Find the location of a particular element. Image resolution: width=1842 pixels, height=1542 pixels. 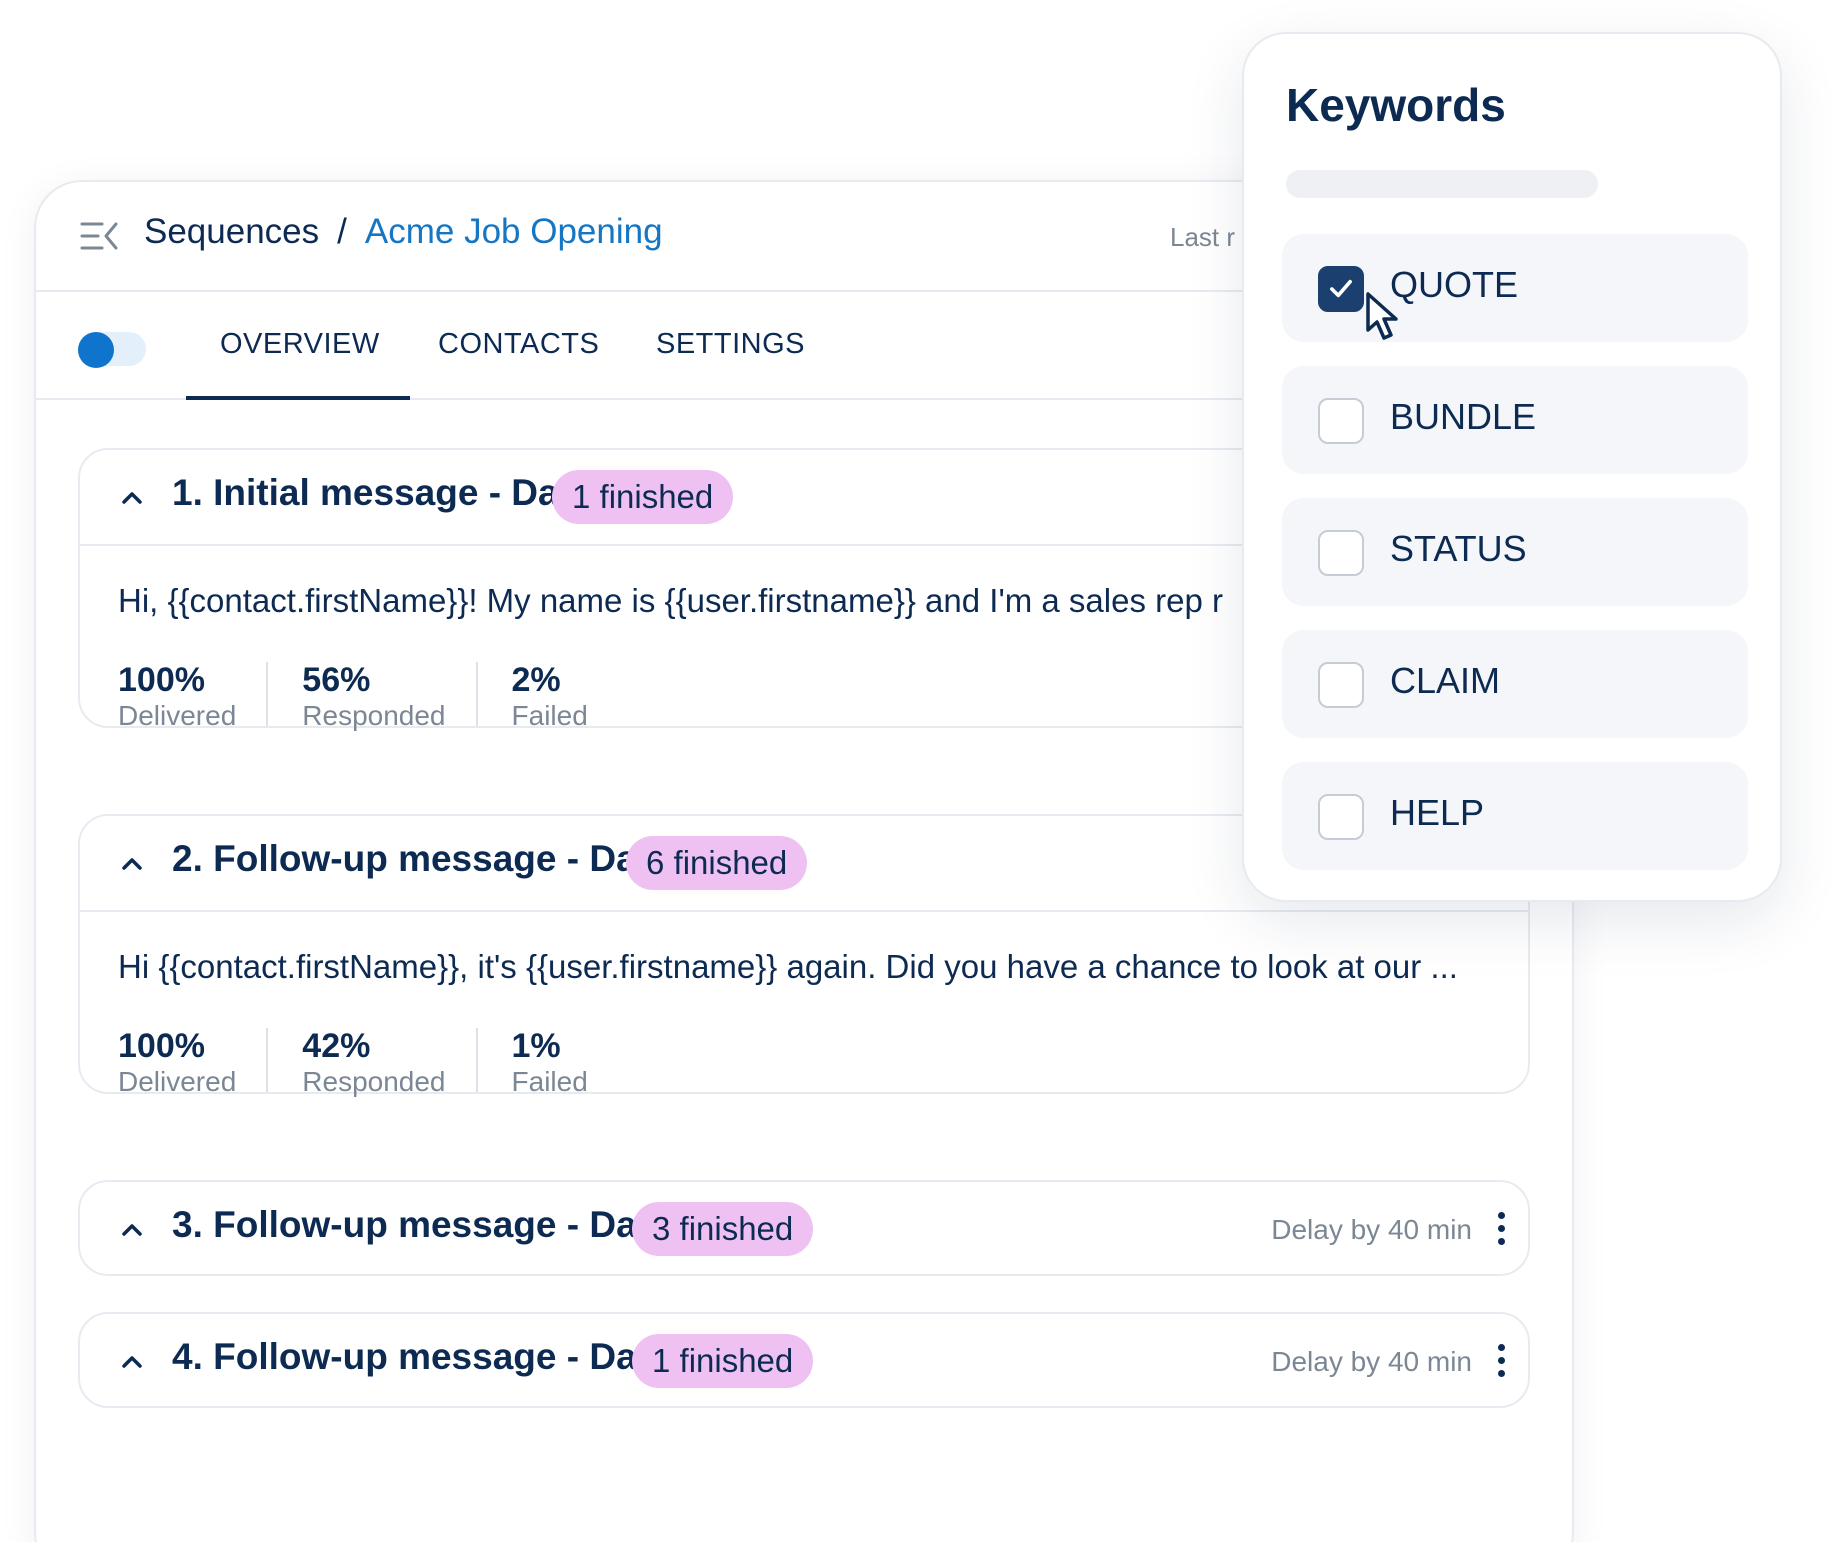

sequence-active-toggle is located at coordinates (112, 350).